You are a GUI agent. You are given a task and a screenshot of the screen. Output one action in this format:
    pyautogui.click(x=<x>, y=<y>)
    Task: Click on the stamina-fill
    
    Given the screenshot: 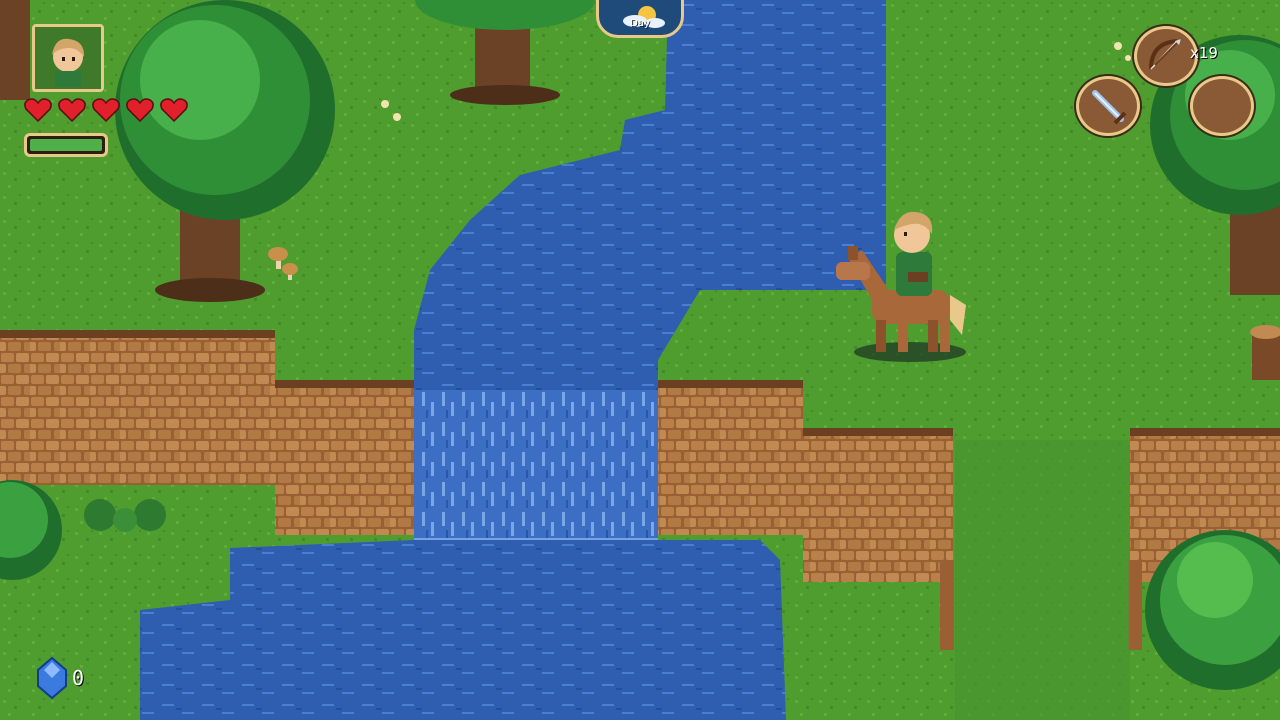 What is the action you would take?
    pyautogui.click(x=66, y=145)
    